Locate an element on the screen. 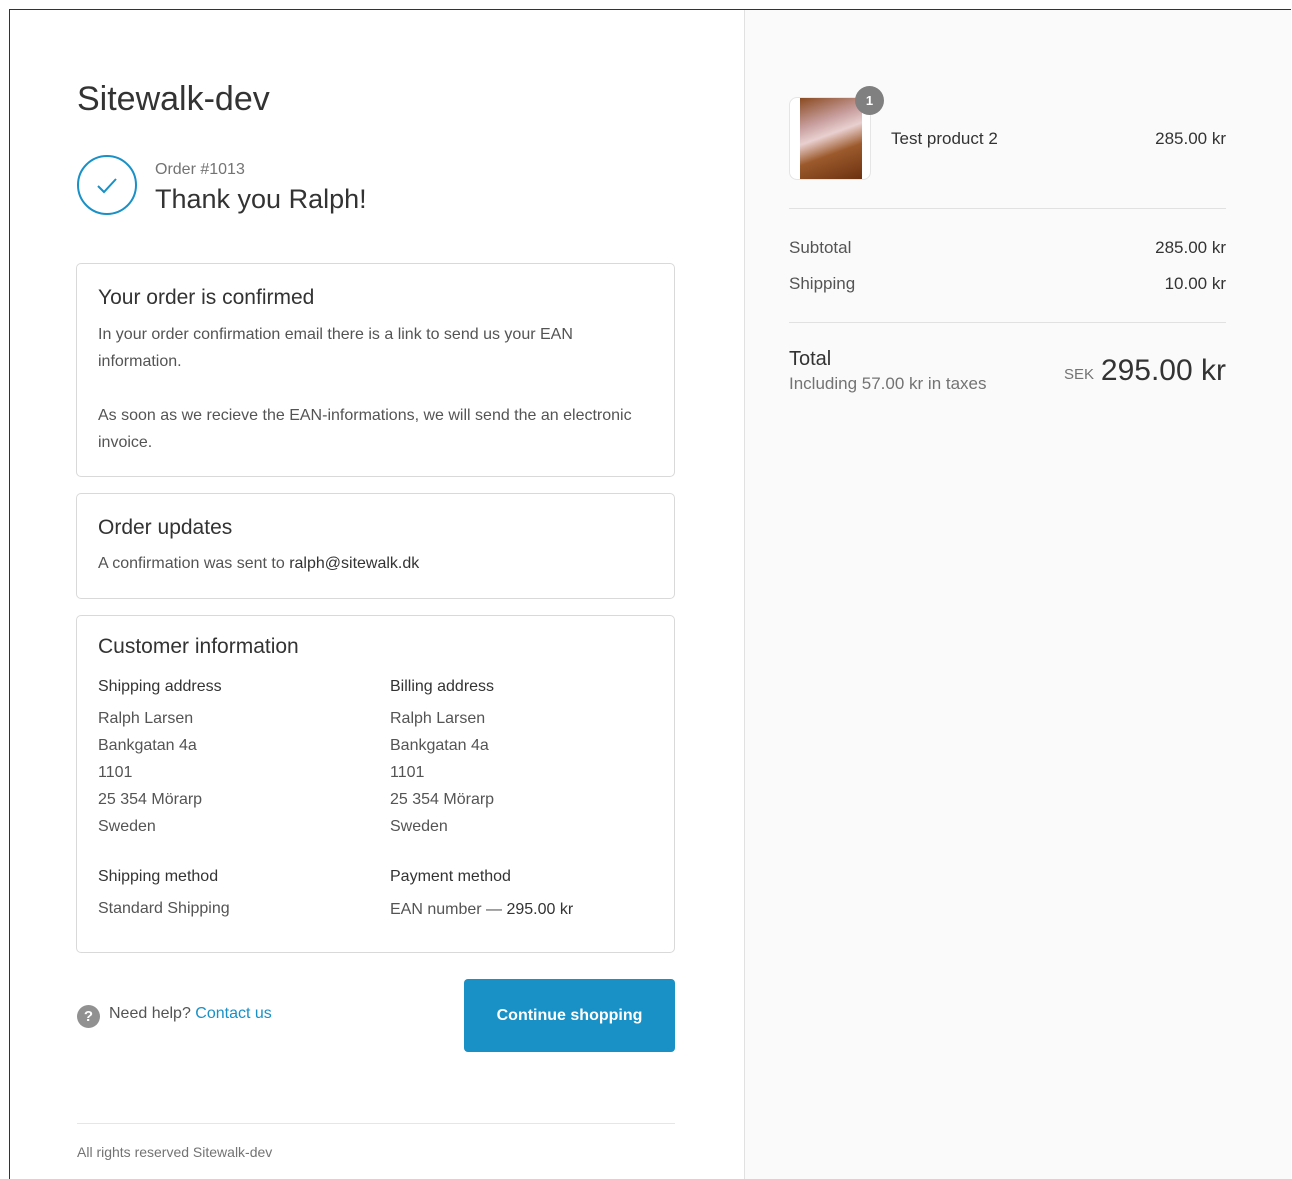 The width and height of the screenshot is (1292, 1179). payment-method-name: EAN number — is located at coordinates (448, 909).